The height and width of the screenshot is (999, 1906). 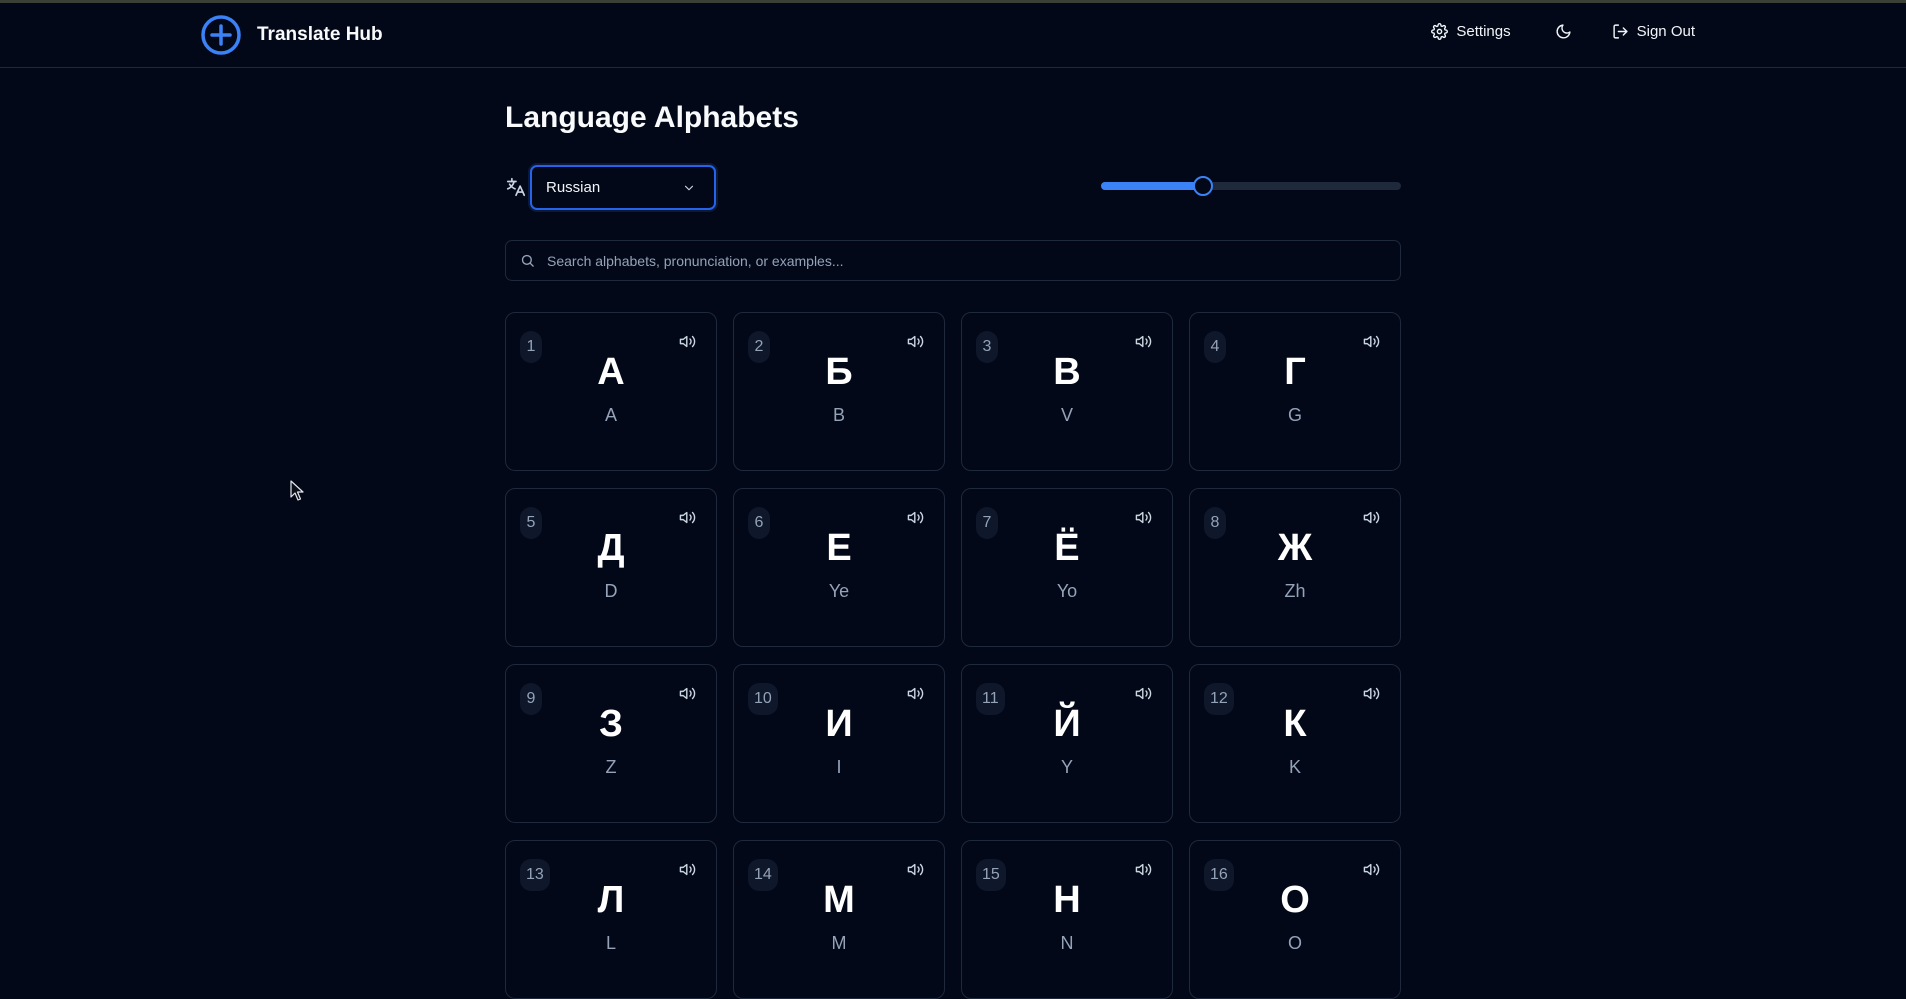 What do you see at coordinates (1620, 31) in the screenshot?
I see `sign-out-icon` at bounding box center [1620, 31].